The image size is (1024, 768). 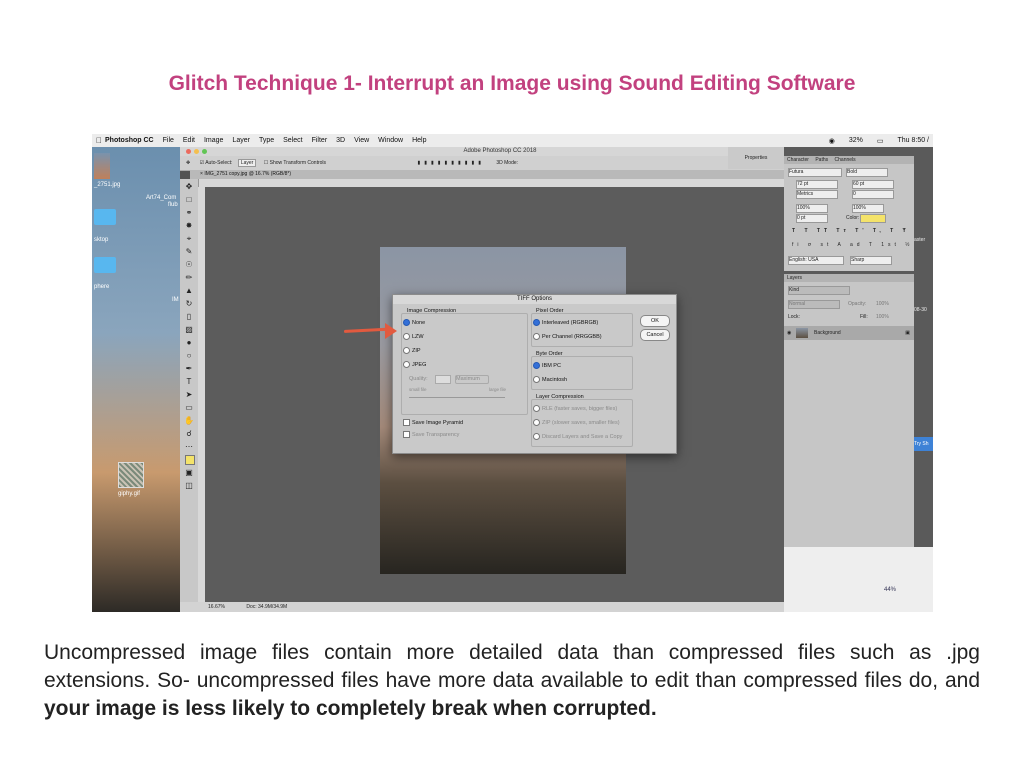 I want to click on quick-mask-icon: ▣, so click(x=189, y=473).